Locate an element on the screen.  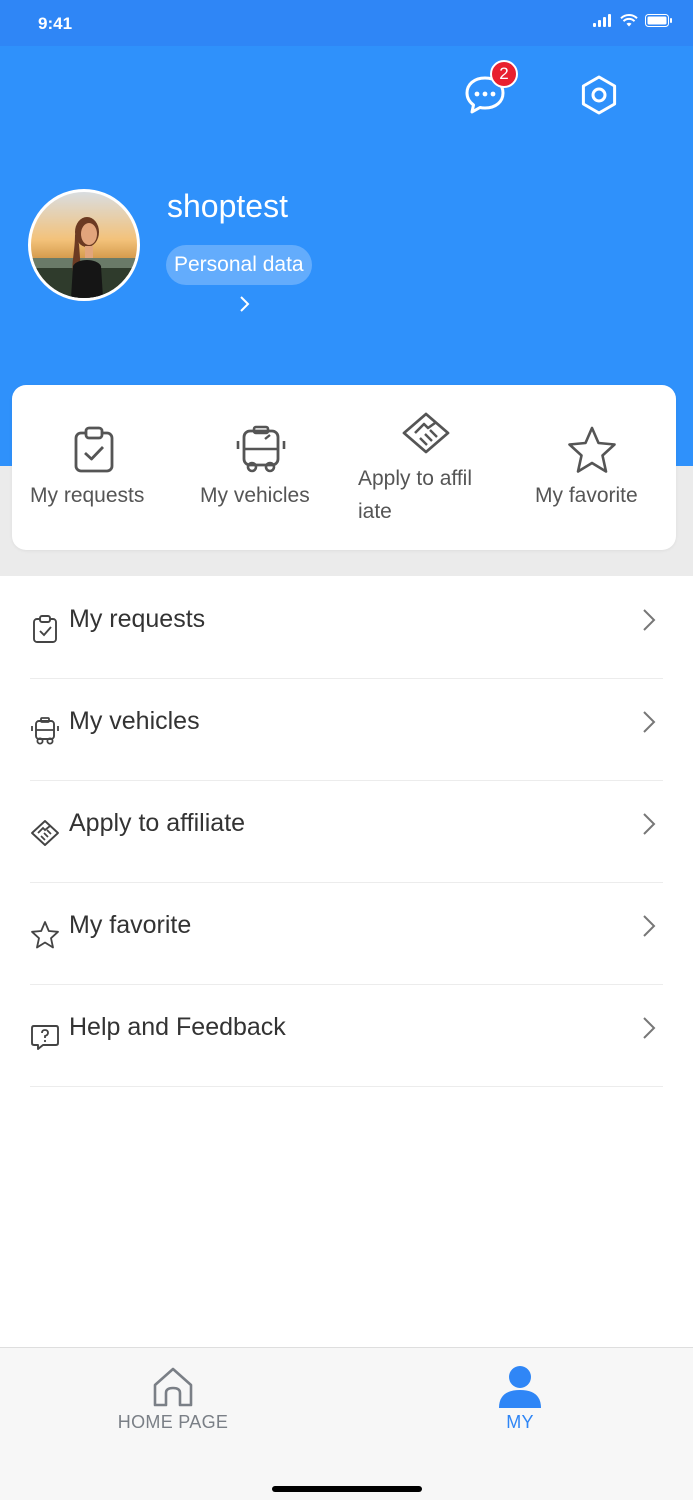
quick-action-label-line2: iate is located at coordinates (375, 511).